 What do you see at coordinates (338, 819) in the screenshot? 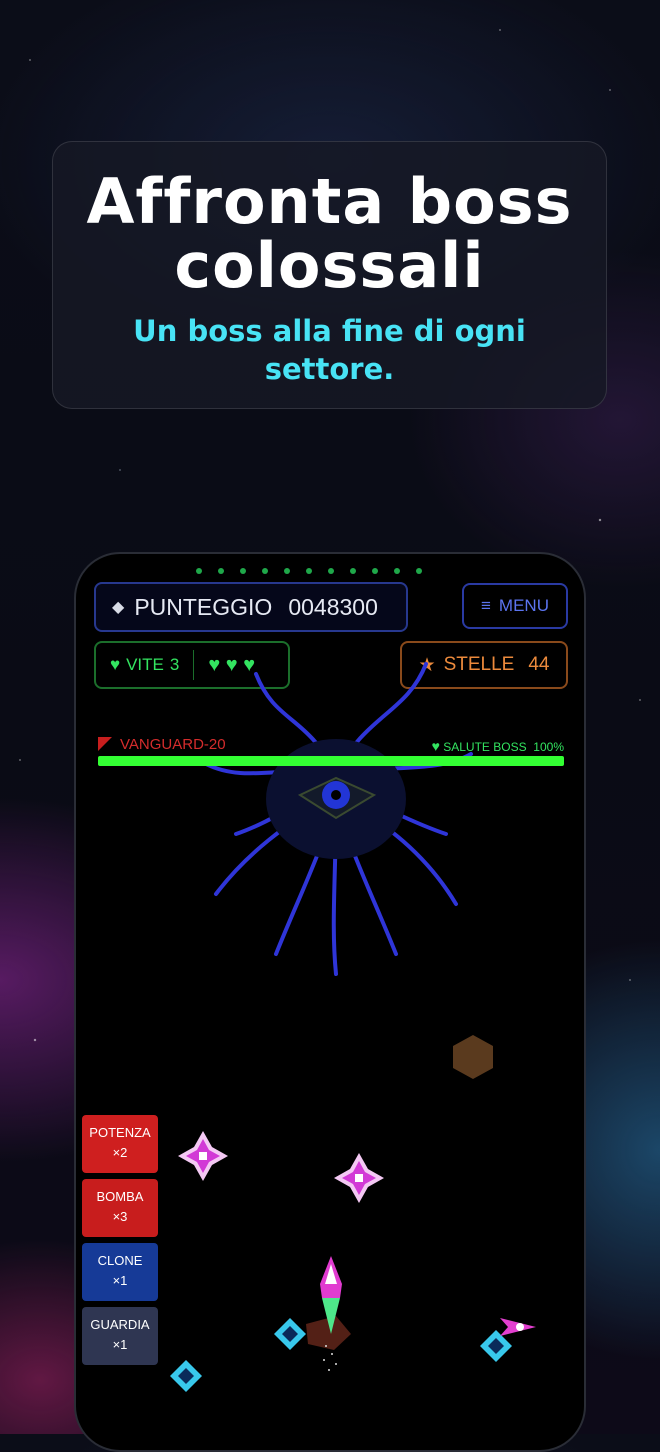
I see `boss-creature` at bounding box center [338, 819].